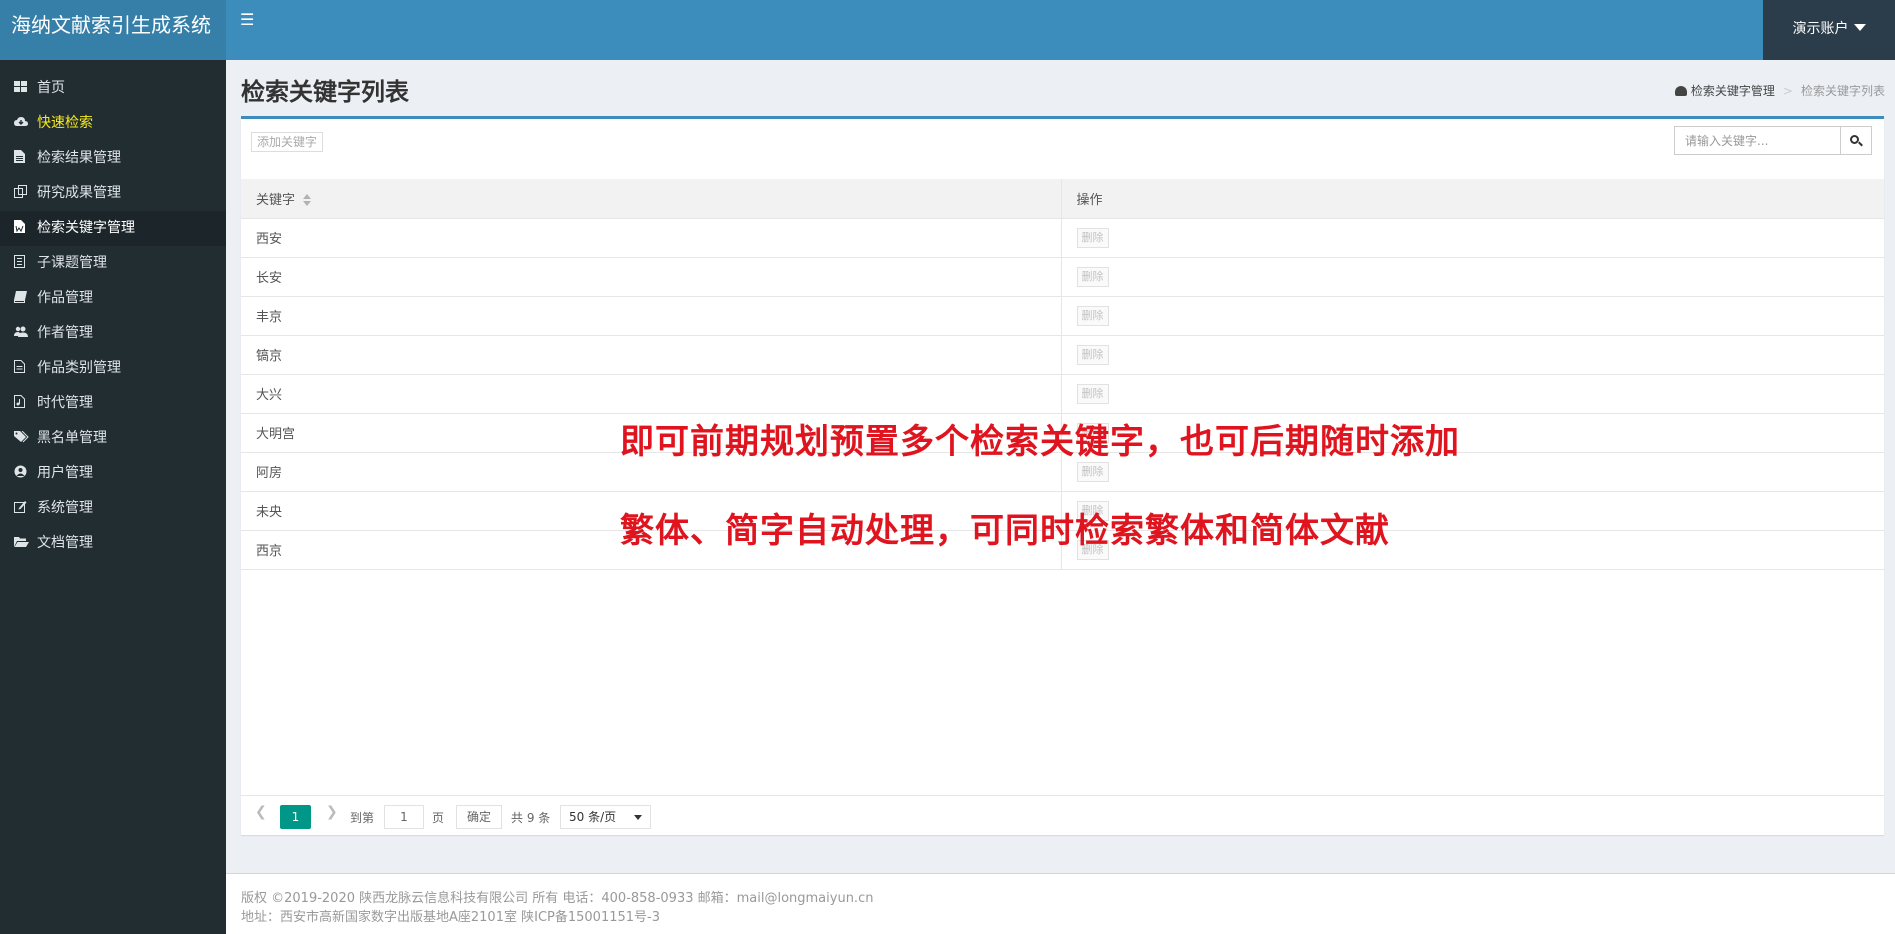  Describe the element at coordinates (21, 257) in the screenshot. I see `notebook-icon` at that location.